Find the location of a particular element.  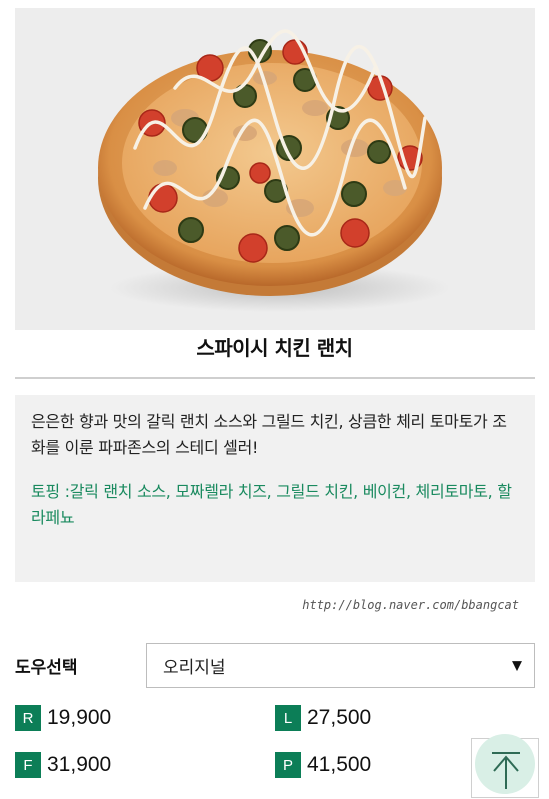

price-l: L 27,500 is located at coordinates (323, 718).